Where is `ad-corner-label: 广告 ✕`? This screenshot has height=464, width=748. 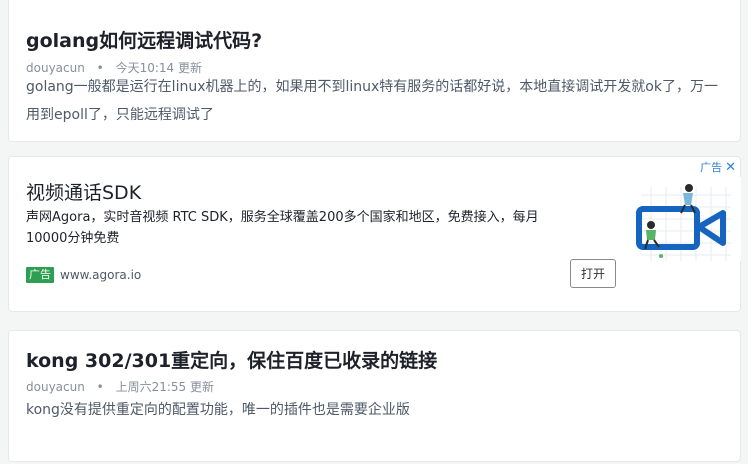 ad-corner-label: 广告 ✕ is located at coordinates (718, 167).